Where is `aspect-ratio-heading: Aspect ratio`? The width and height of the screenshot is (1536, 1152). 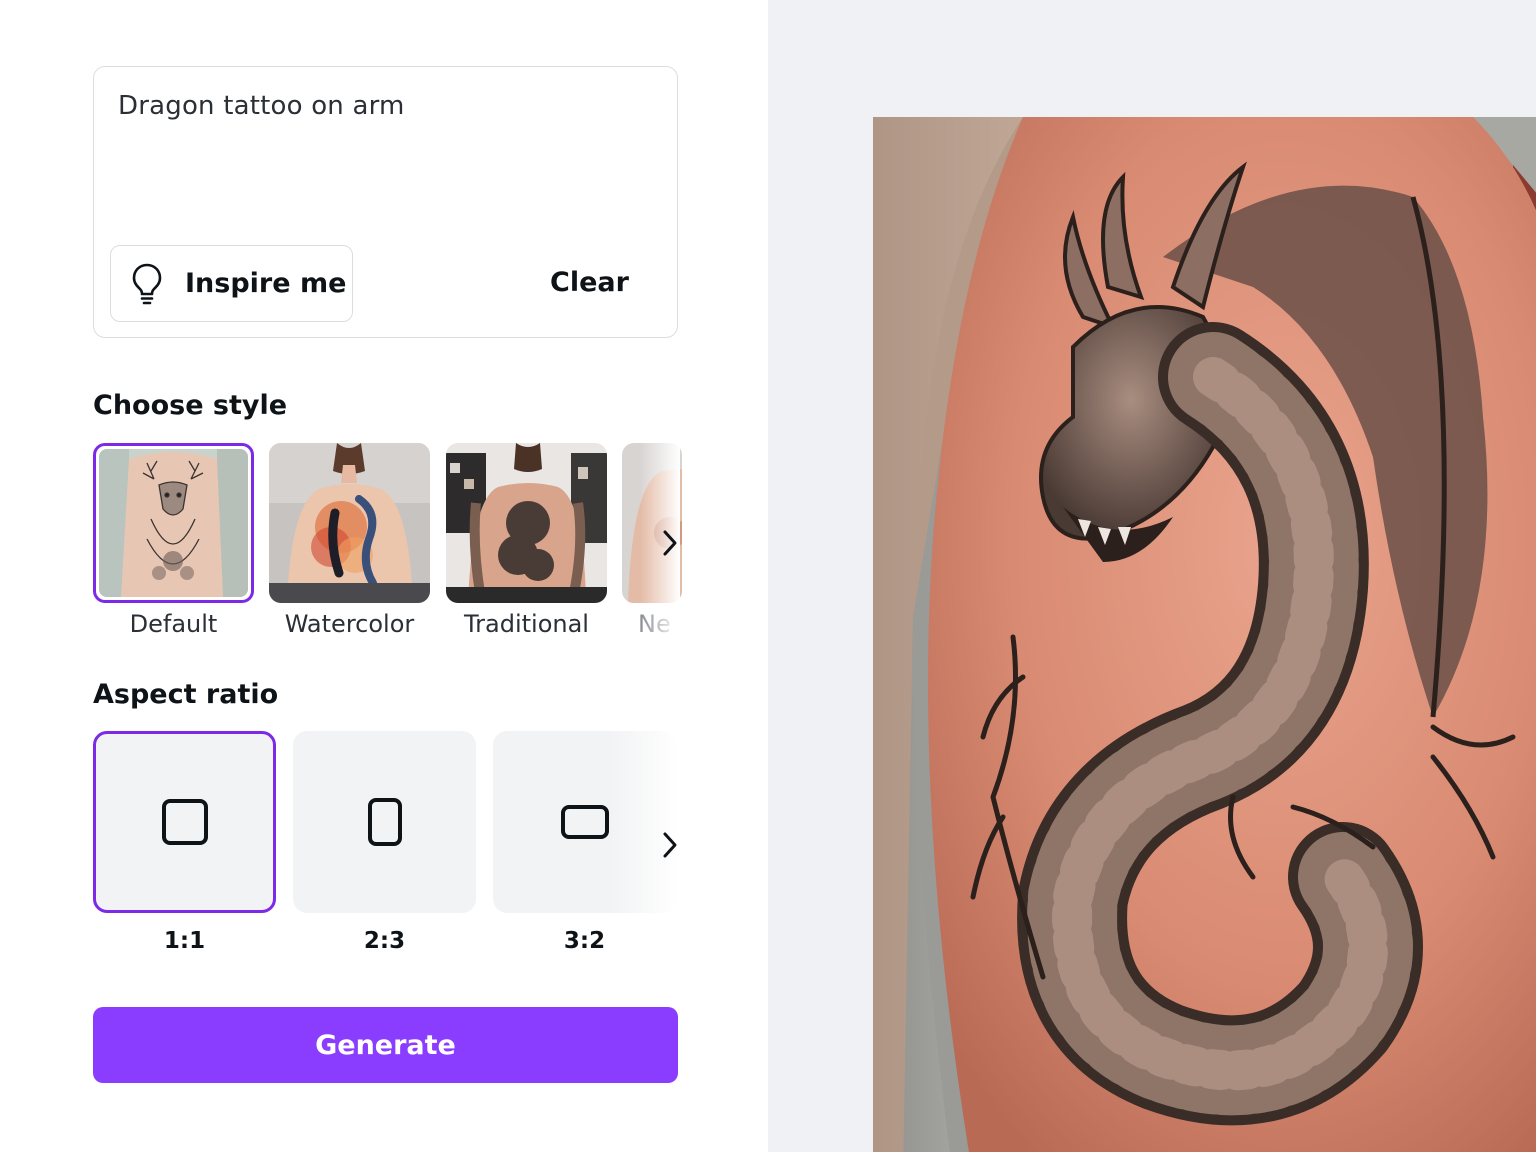 aspect-ratio-heading: Aspect ratio is located at coordinates (186, 694).